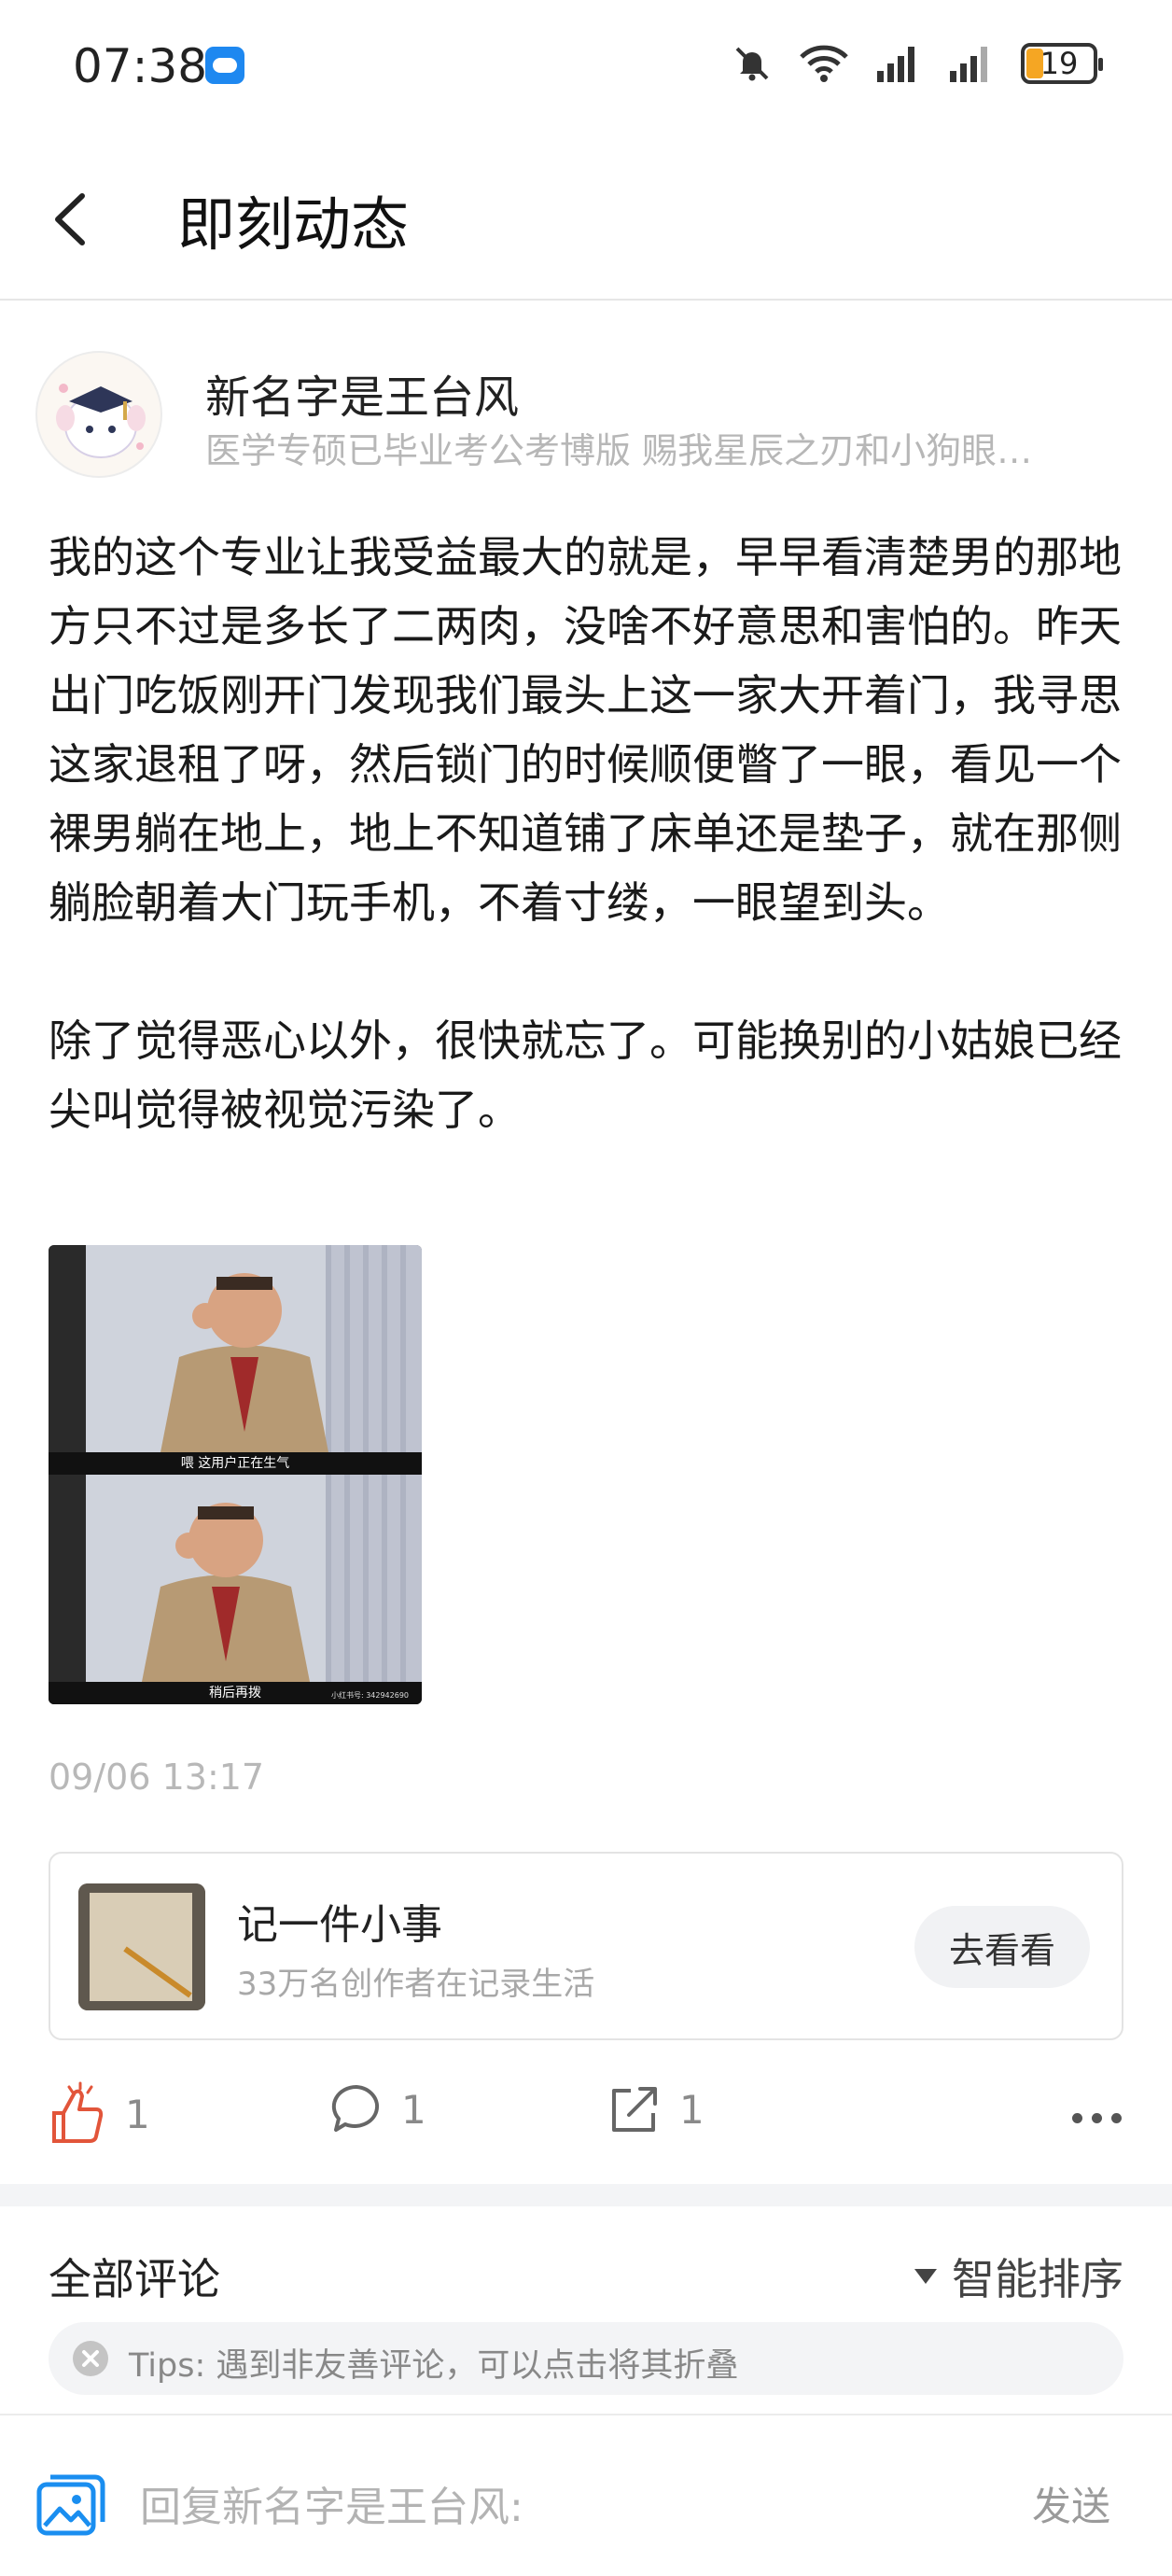  What do you see at coordinates (235, 1578) in the screenshot?
I see `meme-frame-bottom` at bounding box center [235, 1578].